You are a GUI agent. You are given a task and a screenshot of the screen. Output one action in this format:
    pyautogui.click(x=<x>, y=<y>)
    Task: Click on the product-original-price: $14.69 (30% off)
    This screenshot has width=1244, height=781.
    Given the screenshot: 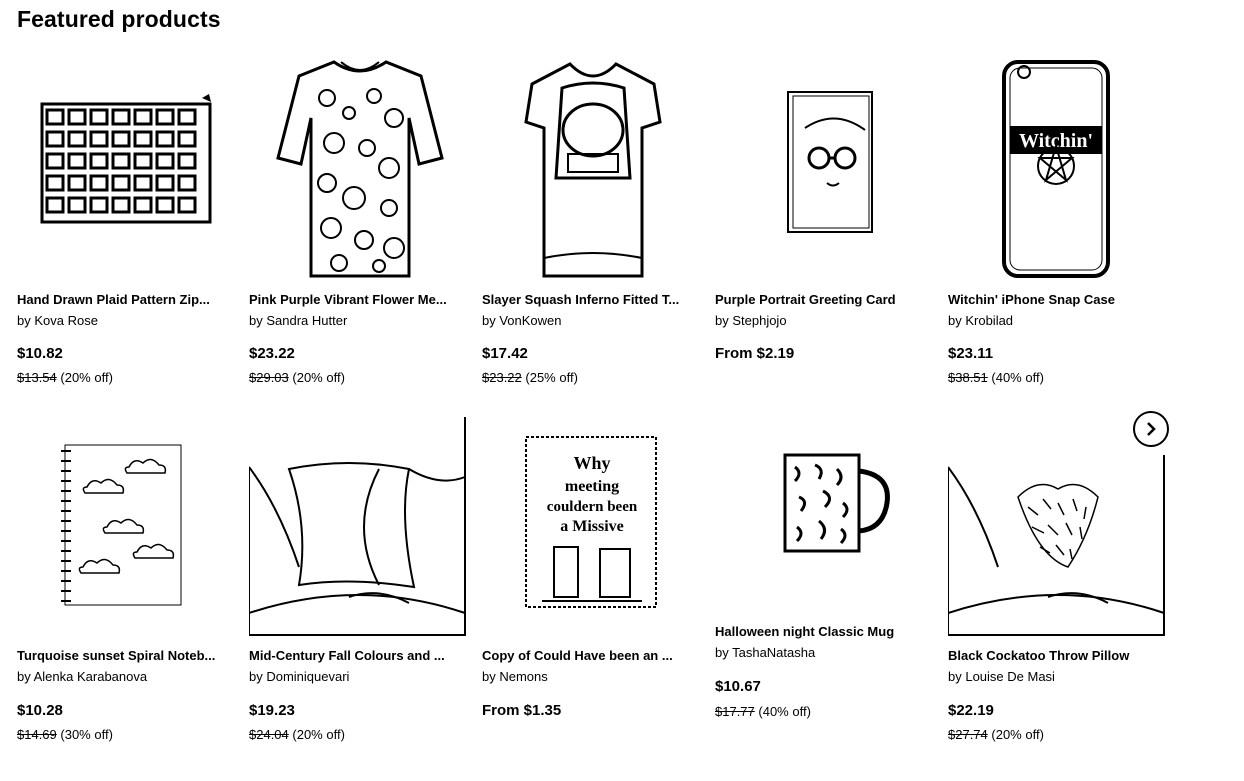 What is the action you would take?
    pyautogui.click(x=65, y=734)
    